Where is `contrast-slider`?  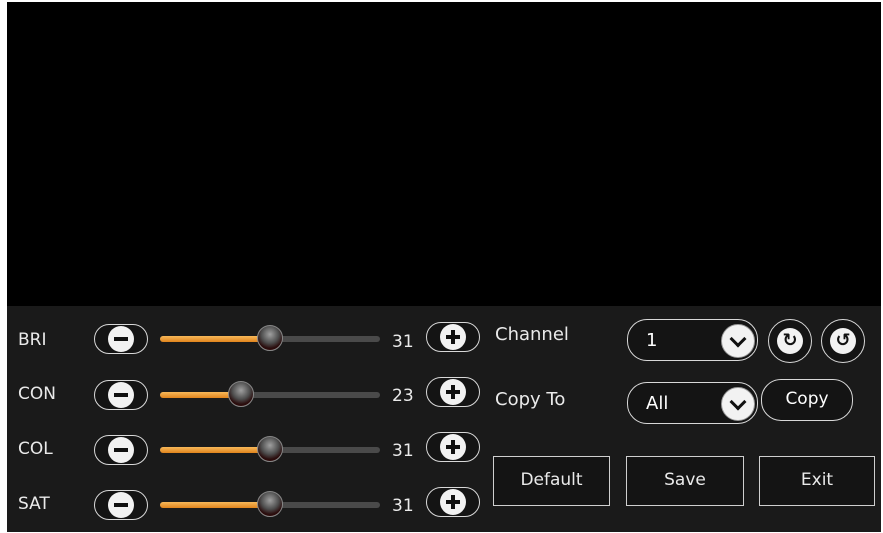
contrast-slider is located at coordinates (270, 394).